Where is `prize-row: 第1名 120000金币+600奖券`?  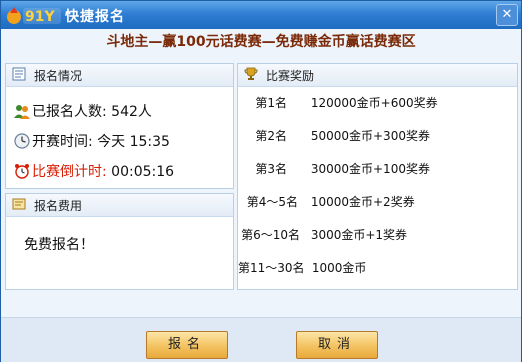
prize-row: 第1名 120000金币+600奖券 is located at coordinates (338, 102).